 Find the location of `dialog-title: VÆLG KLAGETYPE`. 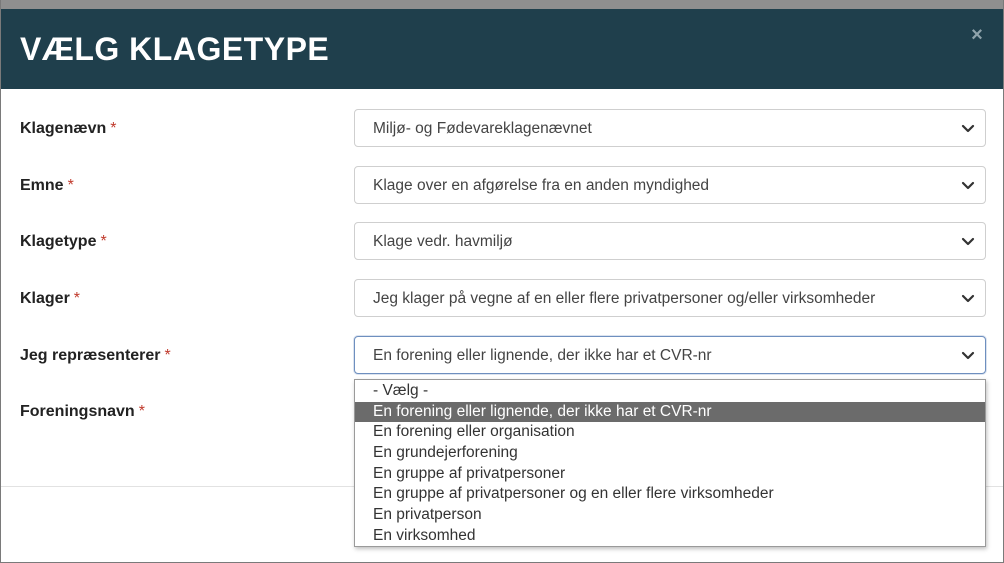

dialog-title: VÆLG KLAGETYPE is located at coordinates (175, 49).